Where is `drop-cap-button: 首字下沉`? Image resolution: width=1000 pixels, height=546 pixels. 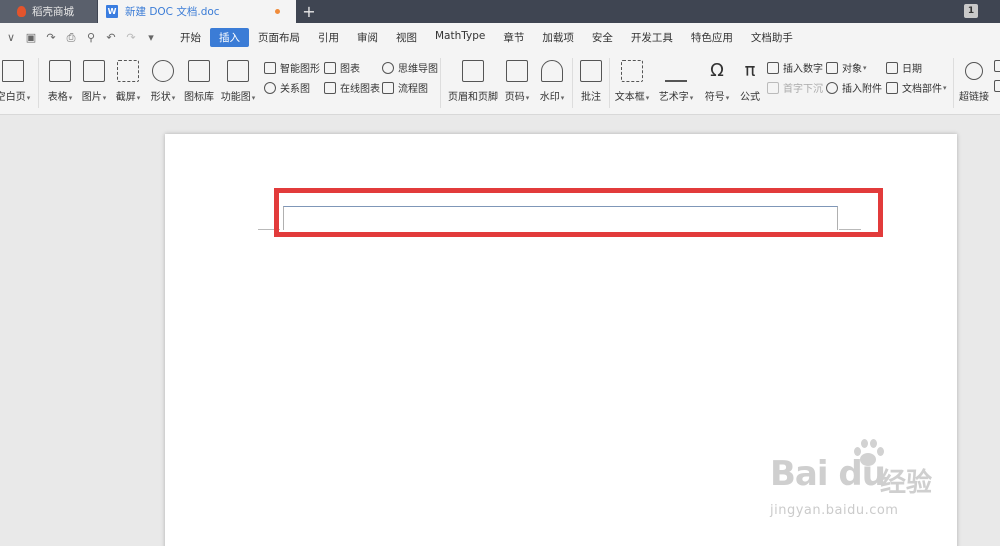
drop-cap-button: 首字下沉 is located at coordinates (795, 87).